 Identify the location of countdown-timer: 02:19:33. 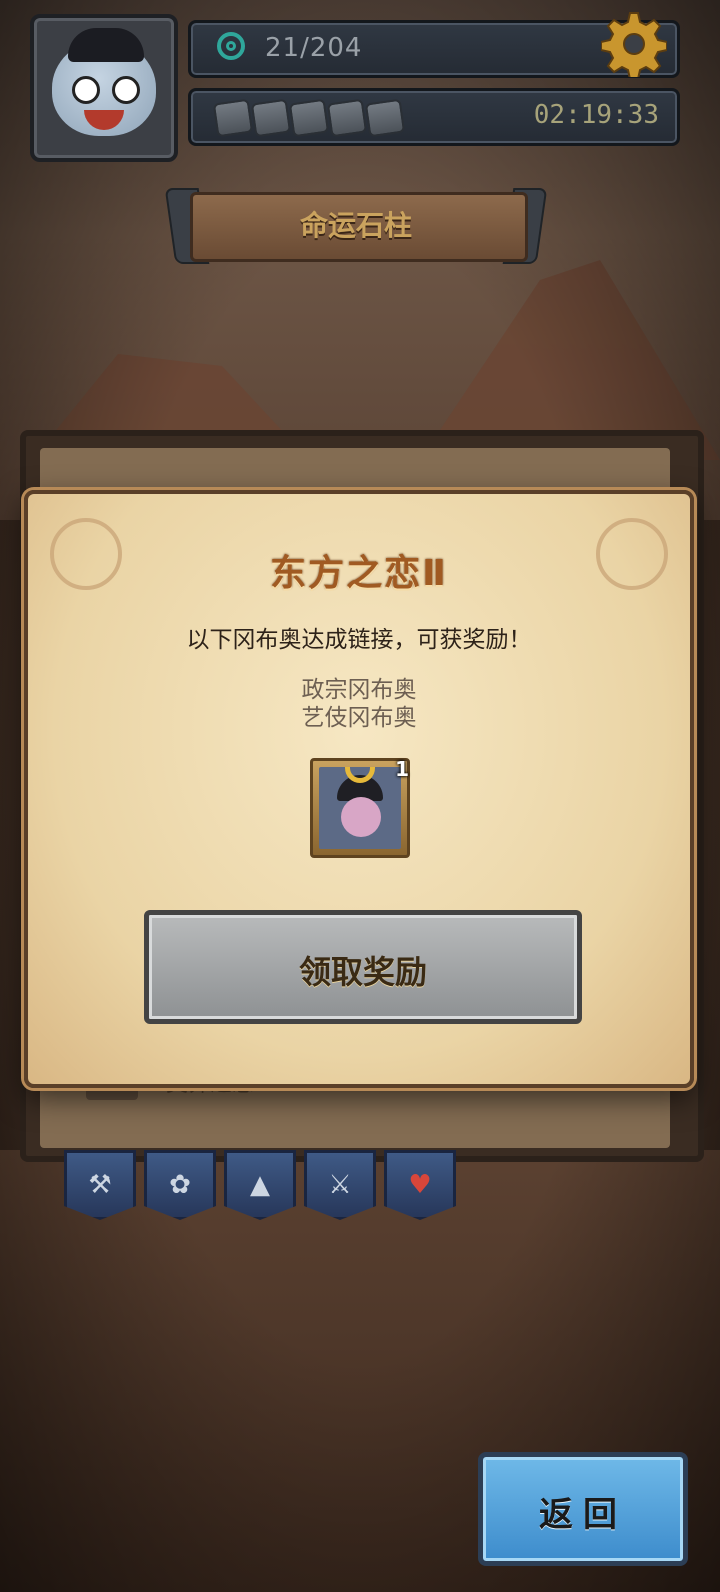
(596, 115).